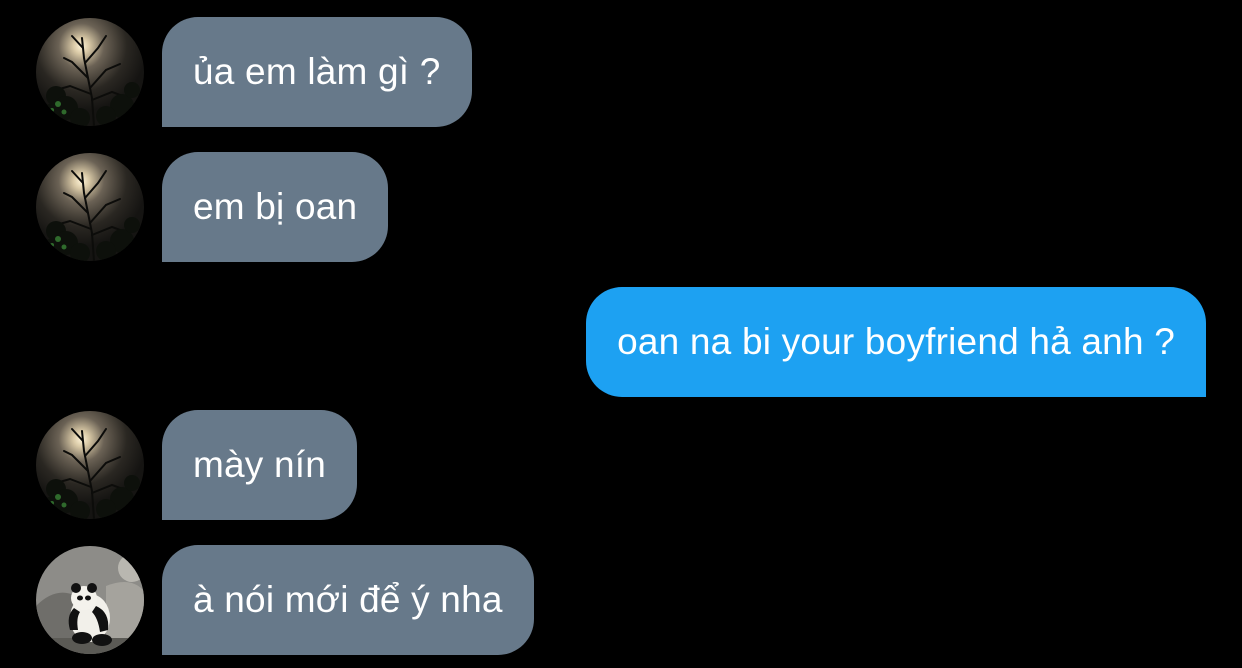  What do you see at coordinates (896, 342) in the screenshot?
I see `outgoing-message-bubble: oan na bi your boyfriend hả anh ?` at bounding box center [896, 342].